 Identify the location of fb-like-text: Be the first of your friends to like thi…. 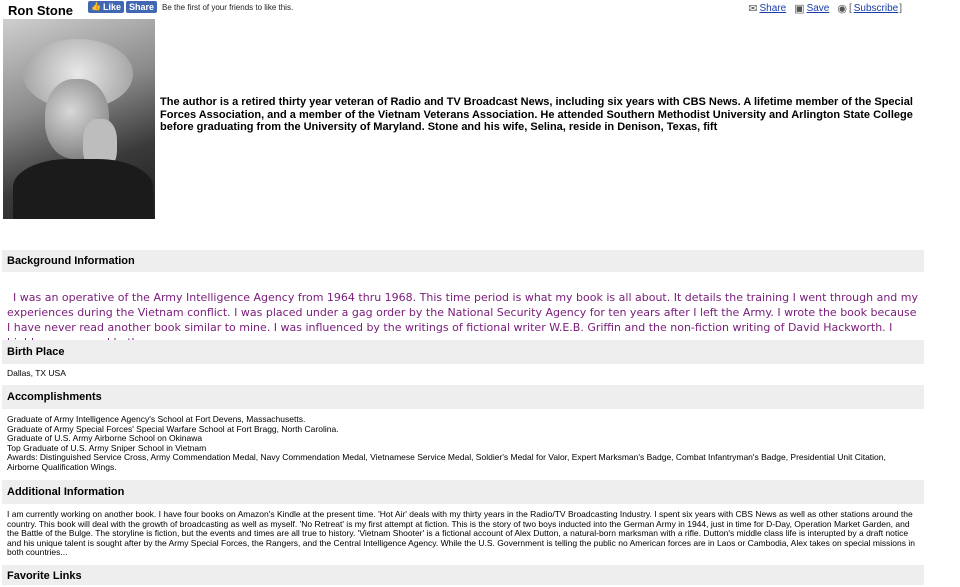
(228, 7).